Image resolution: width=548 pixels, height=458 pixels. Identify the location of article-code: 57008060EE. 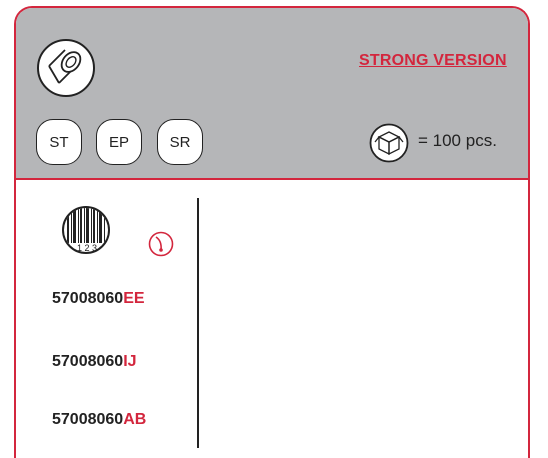
(98, 299).